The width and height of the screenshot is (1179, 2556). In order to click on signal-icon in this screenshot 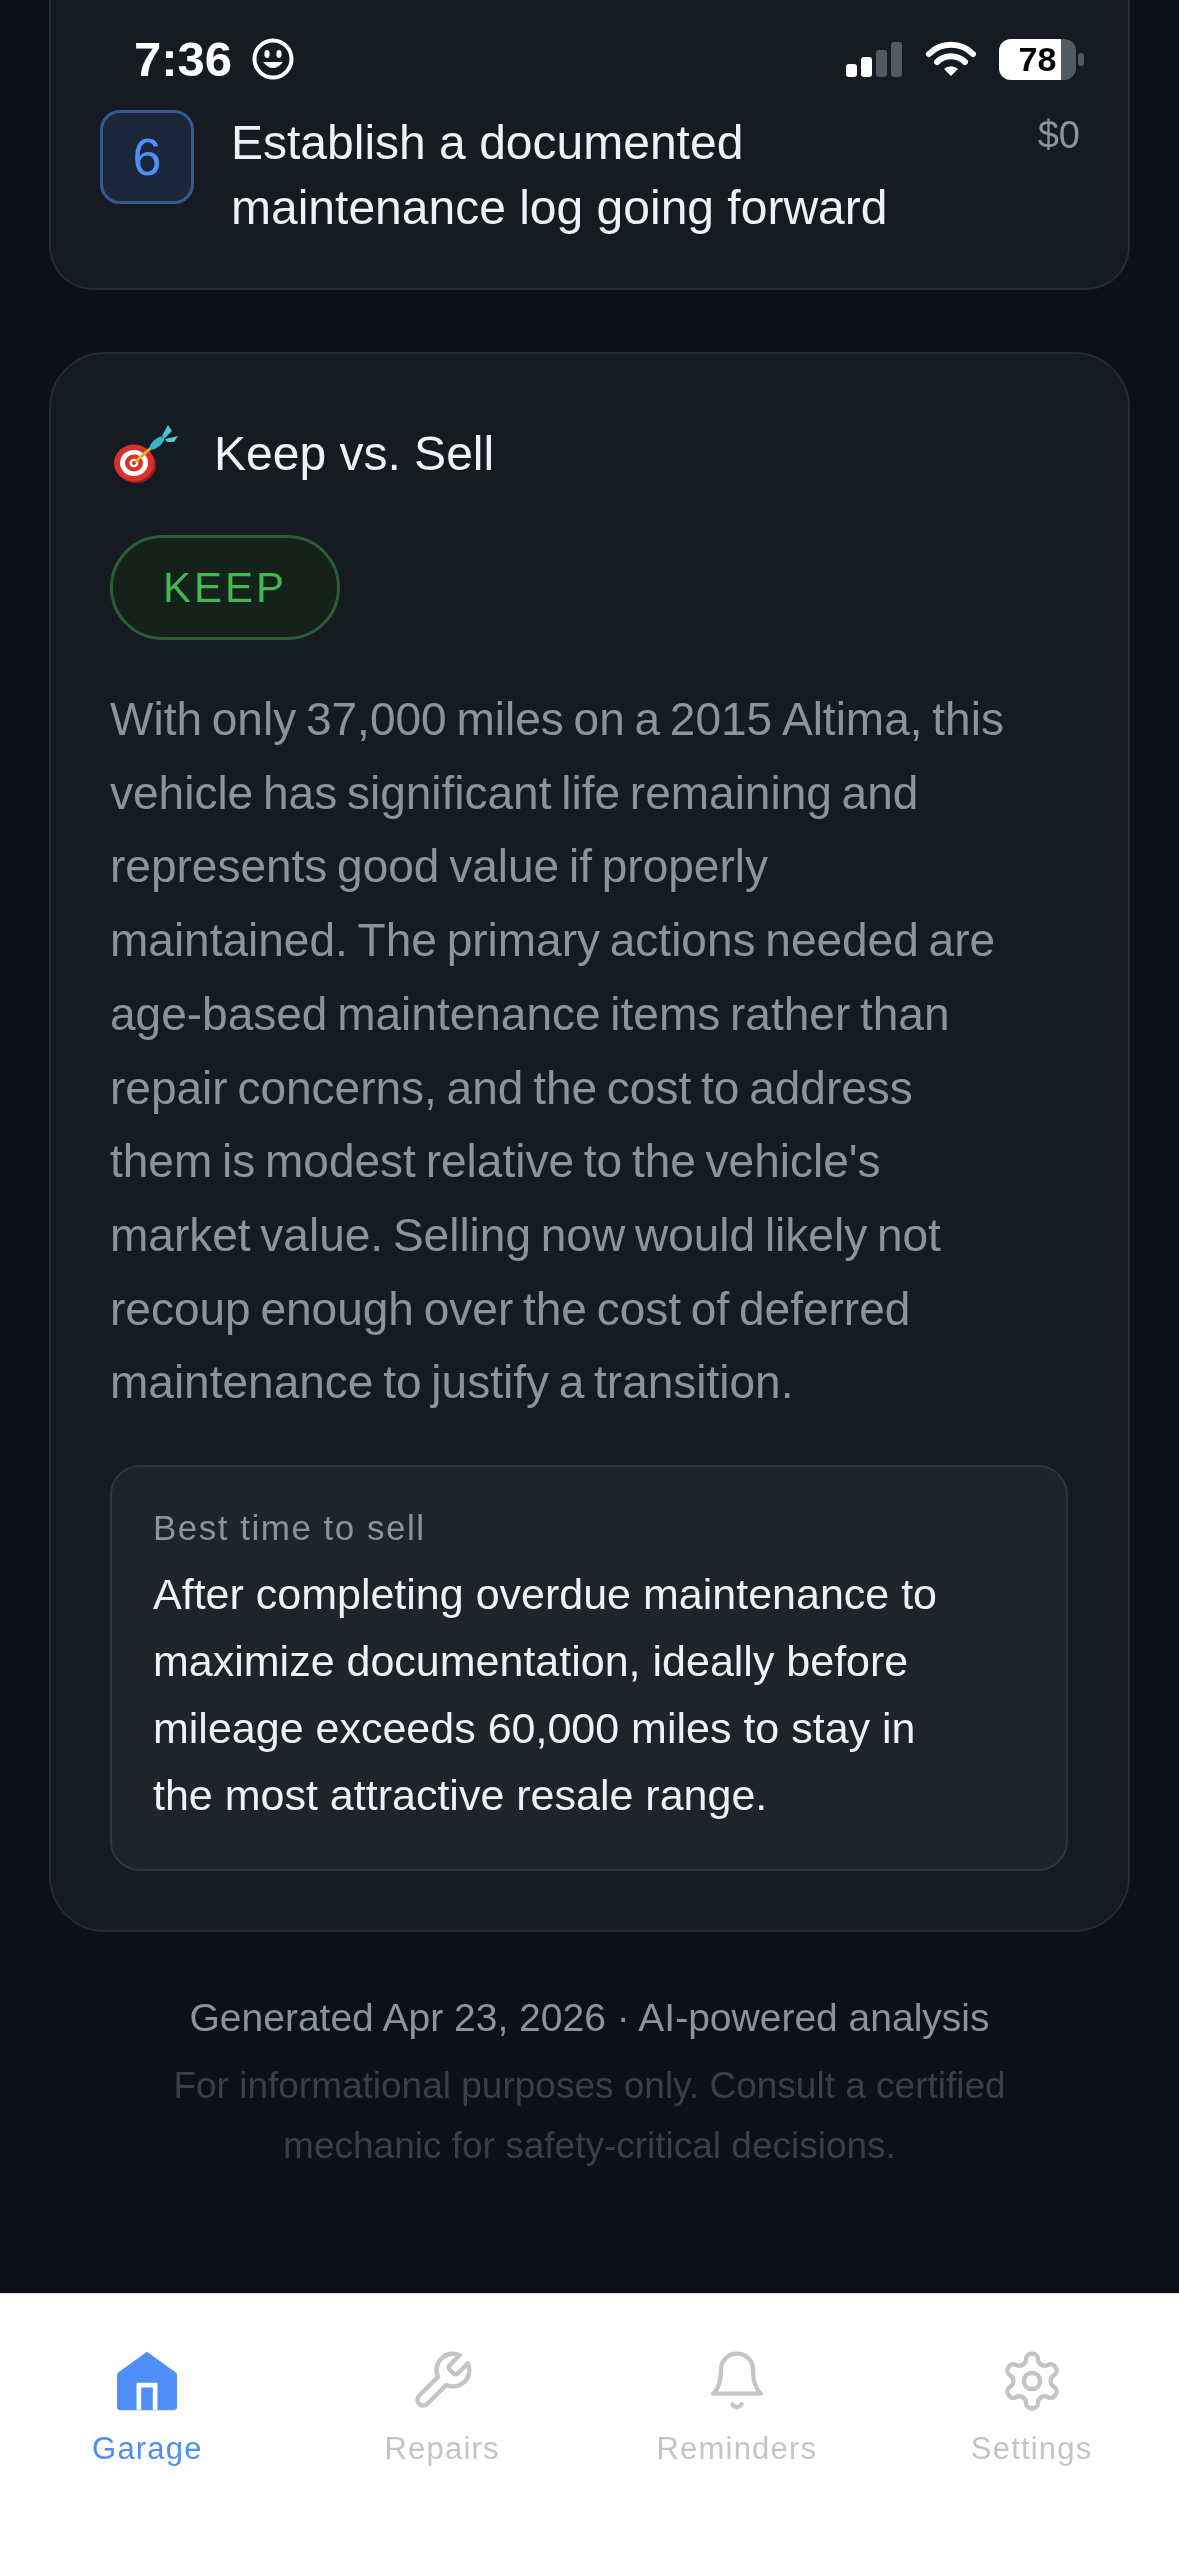, I will do `click(874, 59)`.